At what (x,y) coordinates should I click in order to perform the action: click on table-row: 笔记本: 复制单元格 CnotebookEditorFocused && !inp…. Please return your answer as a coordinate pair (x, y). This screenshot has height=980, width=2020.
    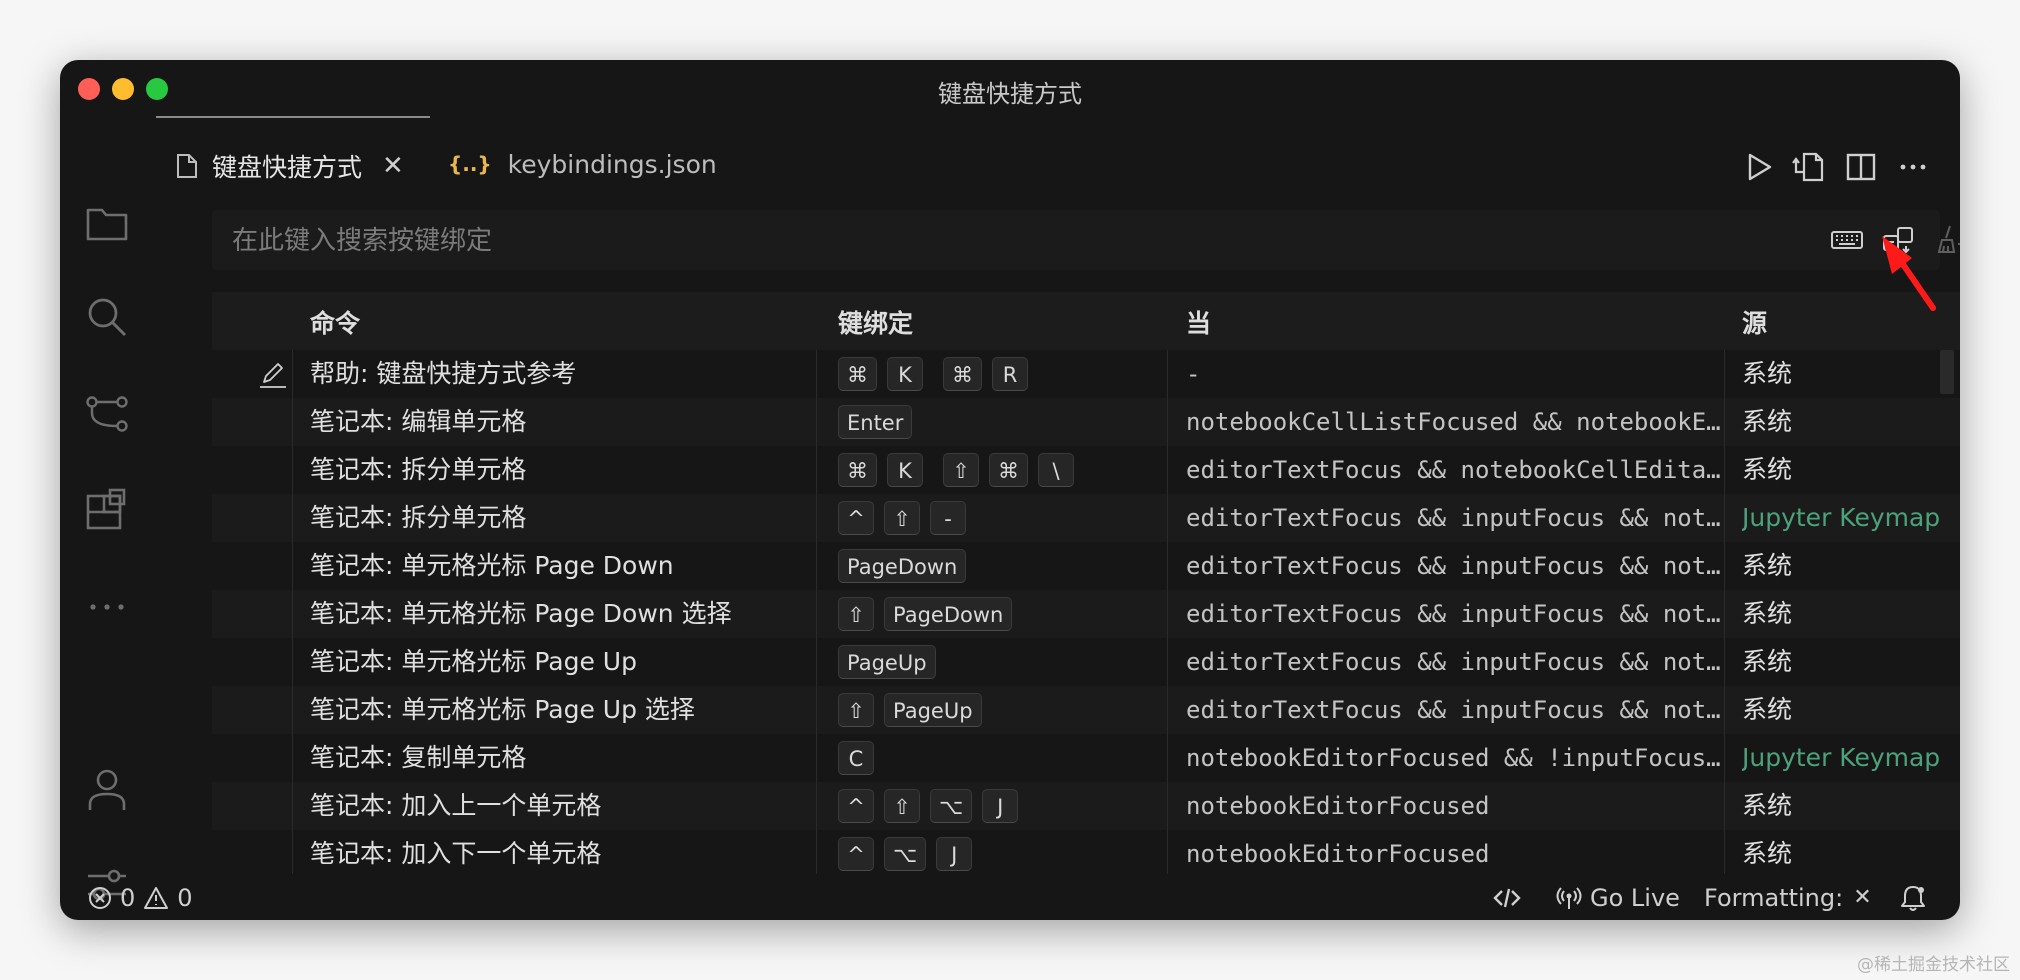
    Looking at the image, I should click on (1086, 758).